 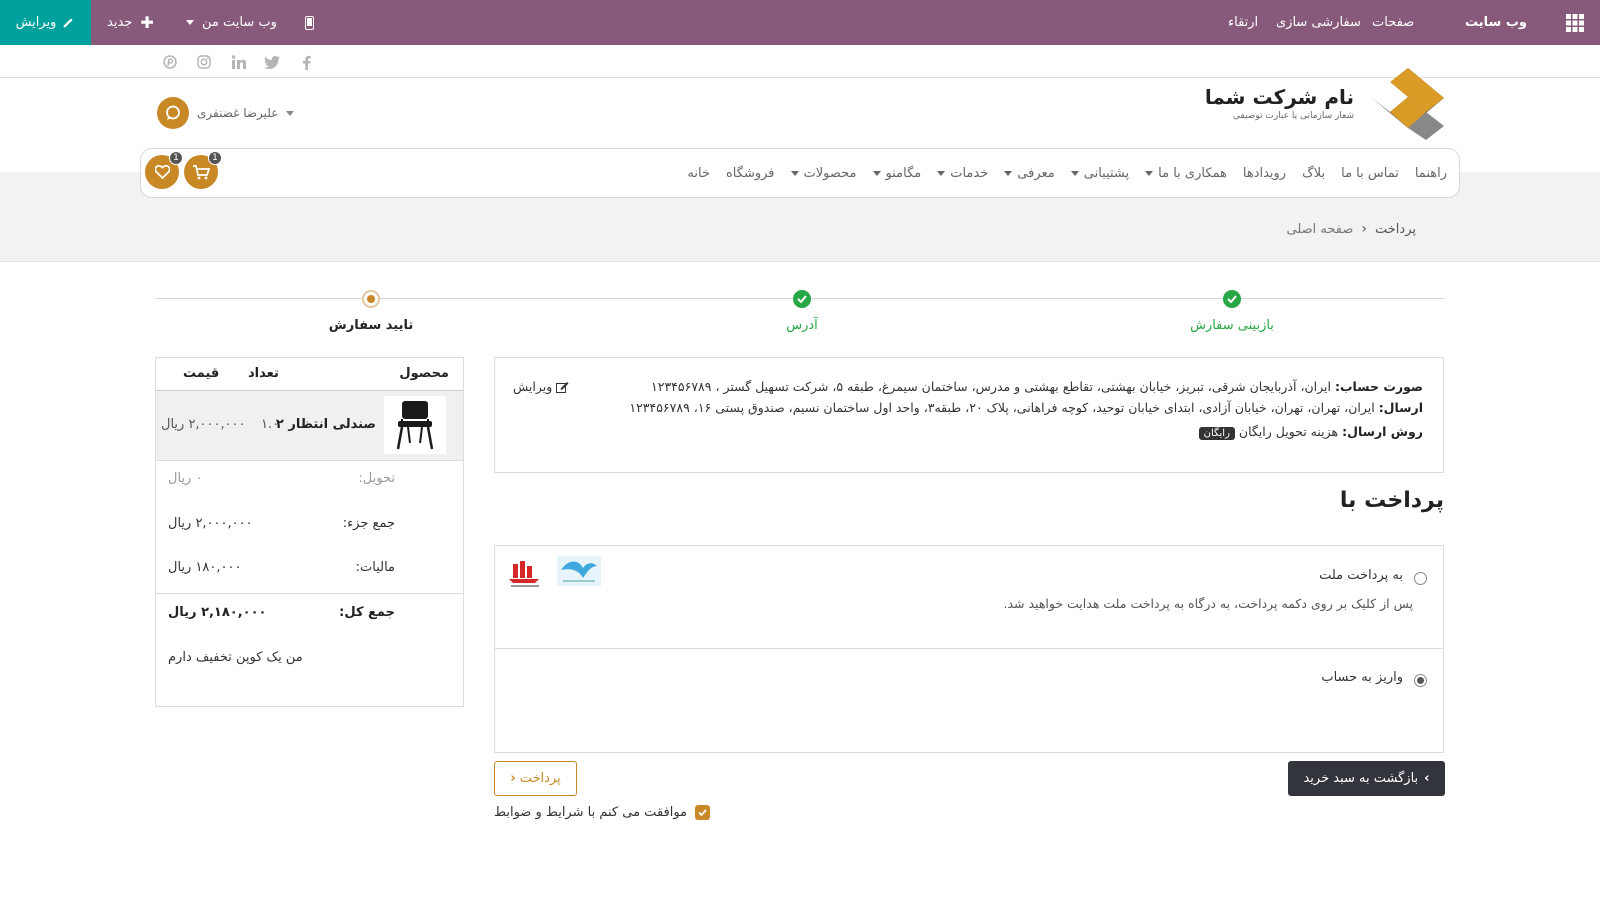 I want to click on nav-item: همکاری با ما, so click(x=1186, y=173).